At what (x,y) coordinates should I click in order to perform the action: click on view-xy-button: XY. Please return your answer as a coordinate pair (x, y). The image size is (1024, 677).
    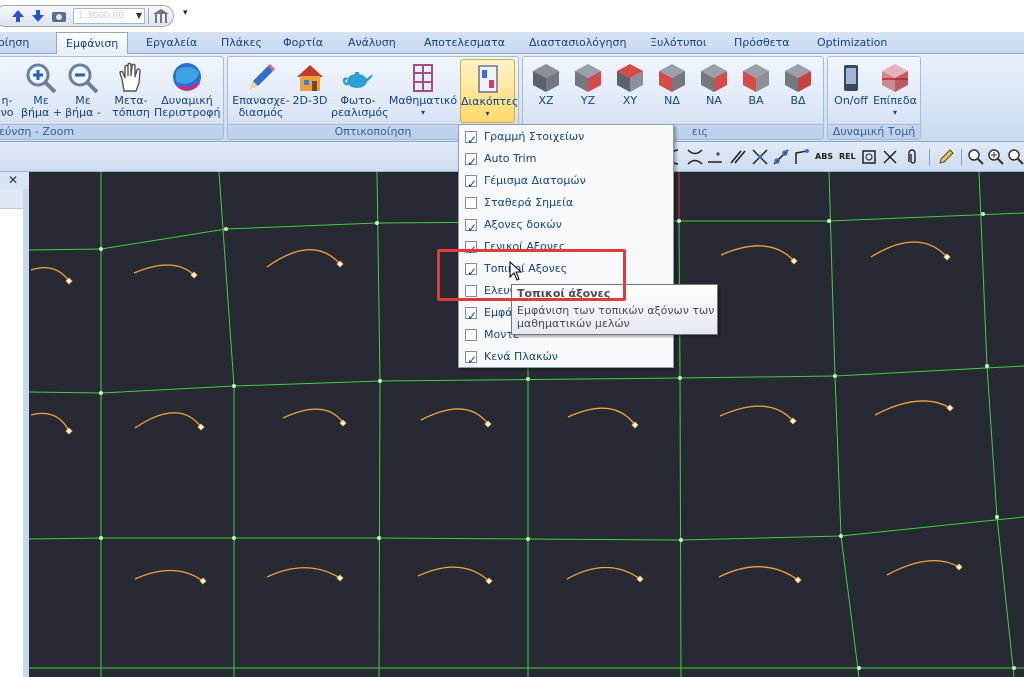
    Looking at the image, I should click on (630, 83).